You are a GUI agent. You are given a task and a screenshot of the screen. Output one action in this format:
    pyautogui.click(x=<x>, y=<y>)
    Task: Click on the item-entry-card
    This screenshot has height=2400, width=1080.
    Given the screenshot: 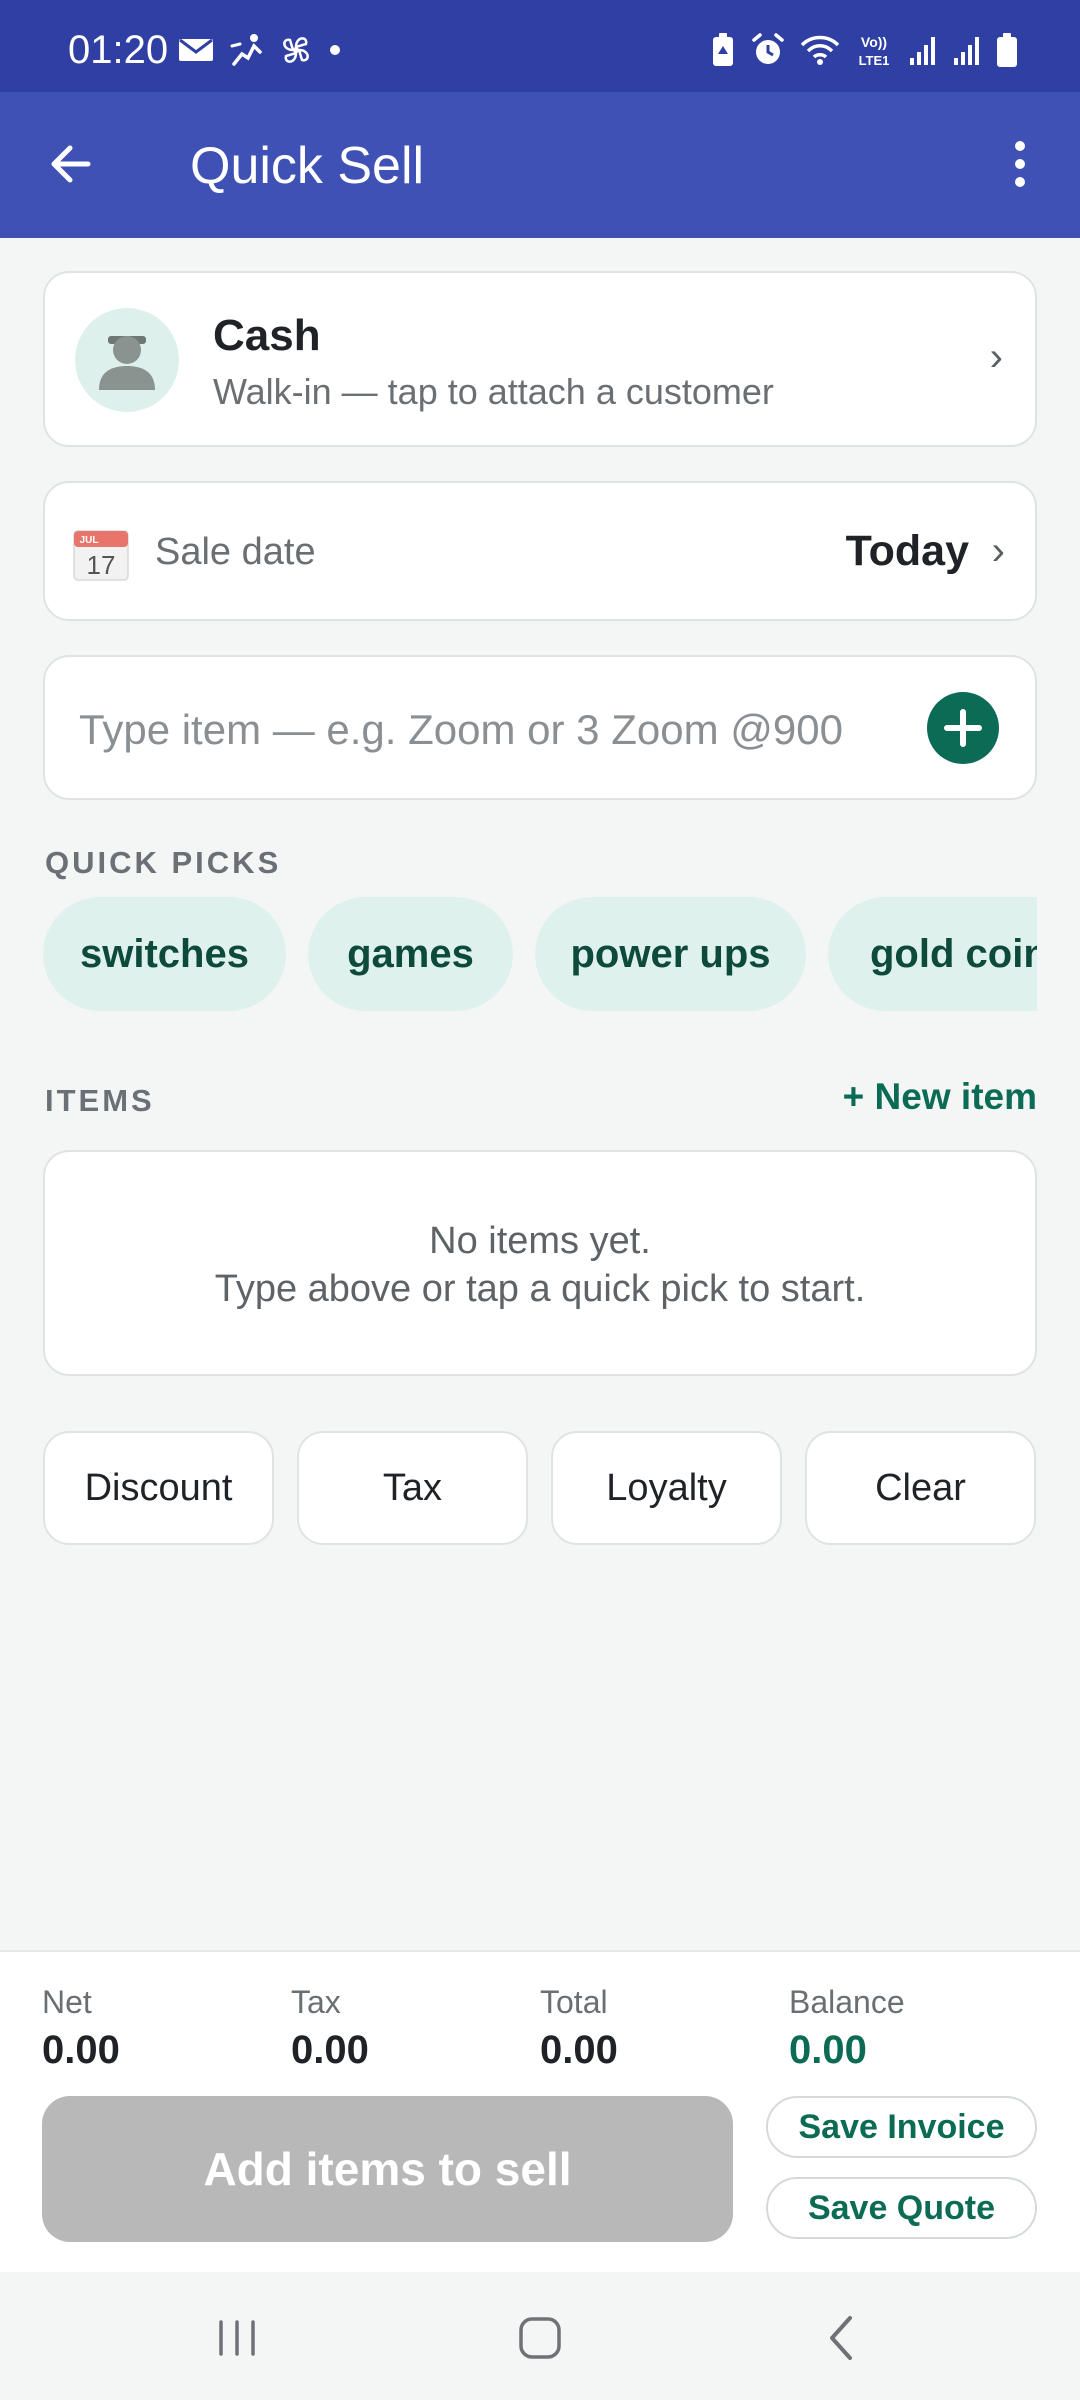 What is the action you would take?
    pyautogui.click(x=540, y=727)
    